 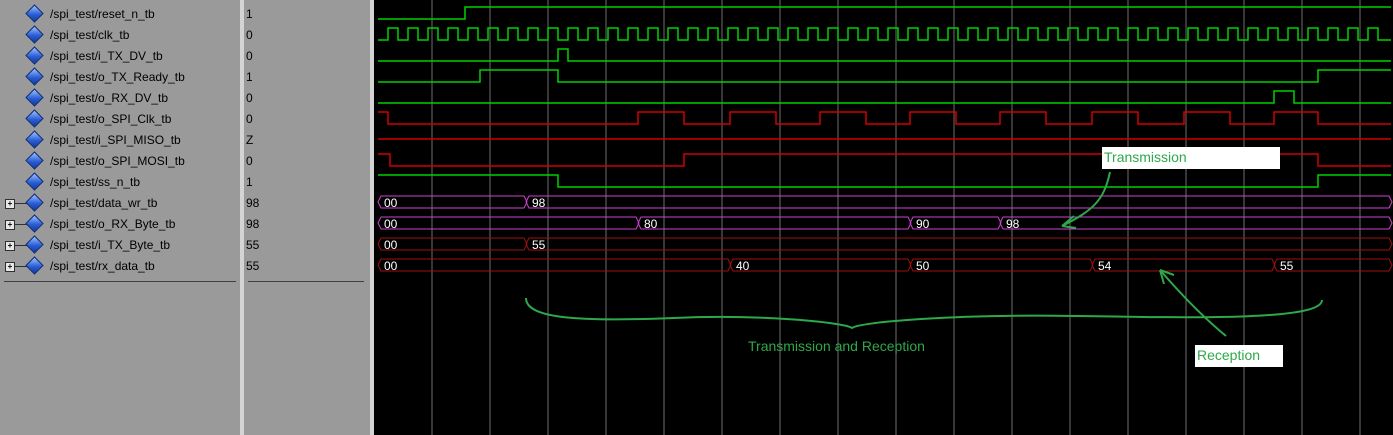 I want to click on signal-name: /spi_test/i_SPI_MISO_tb, so click(x=115, y=140).